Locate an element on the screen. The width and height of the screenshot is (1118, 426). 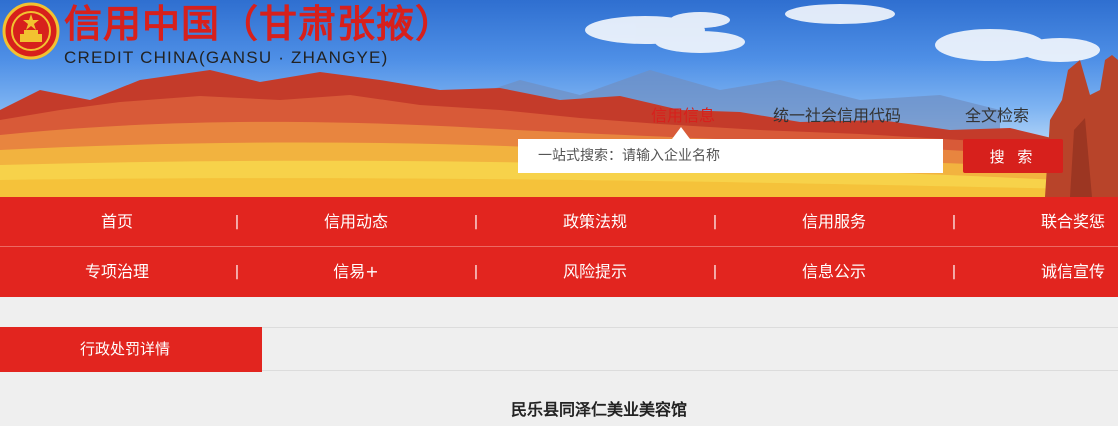
nav-item-credit-news: 信用动态 is located at coordinates (356, 222).